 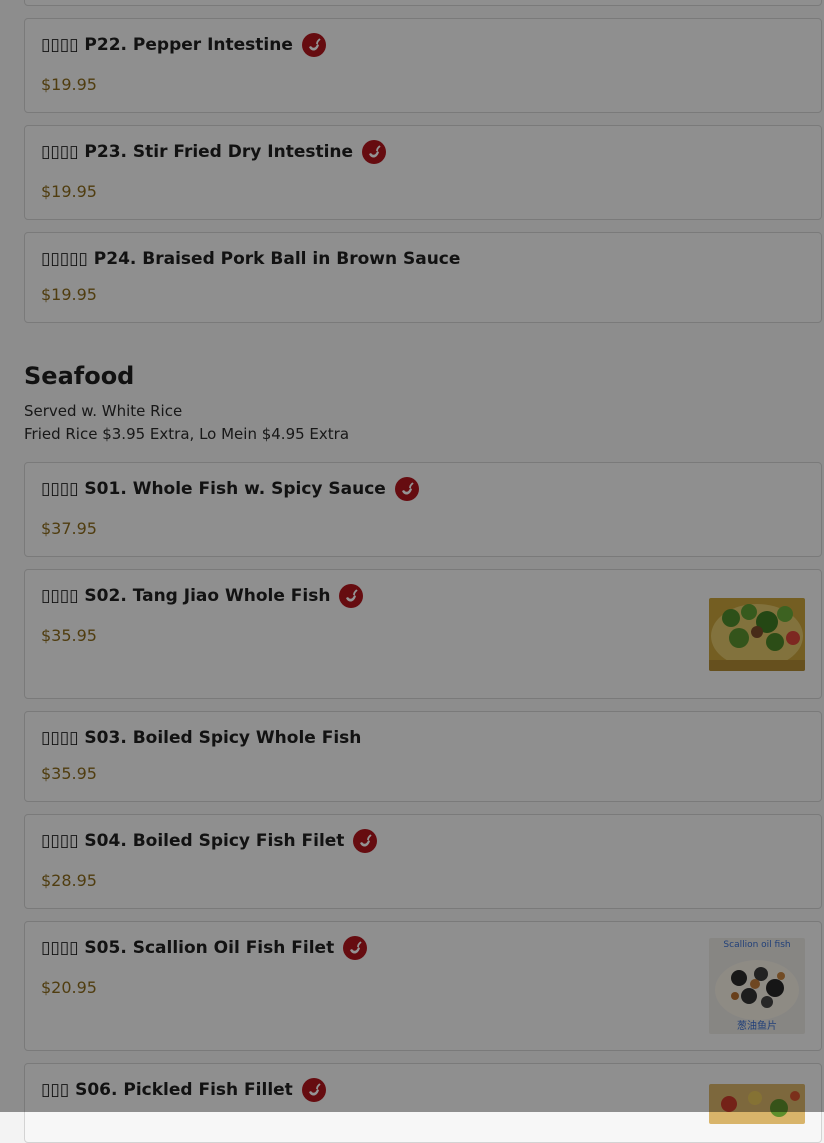 I want to click on item-name: ▯▯▯ S06. Pickled Fish Fillet, so click(x=183, y=1090).